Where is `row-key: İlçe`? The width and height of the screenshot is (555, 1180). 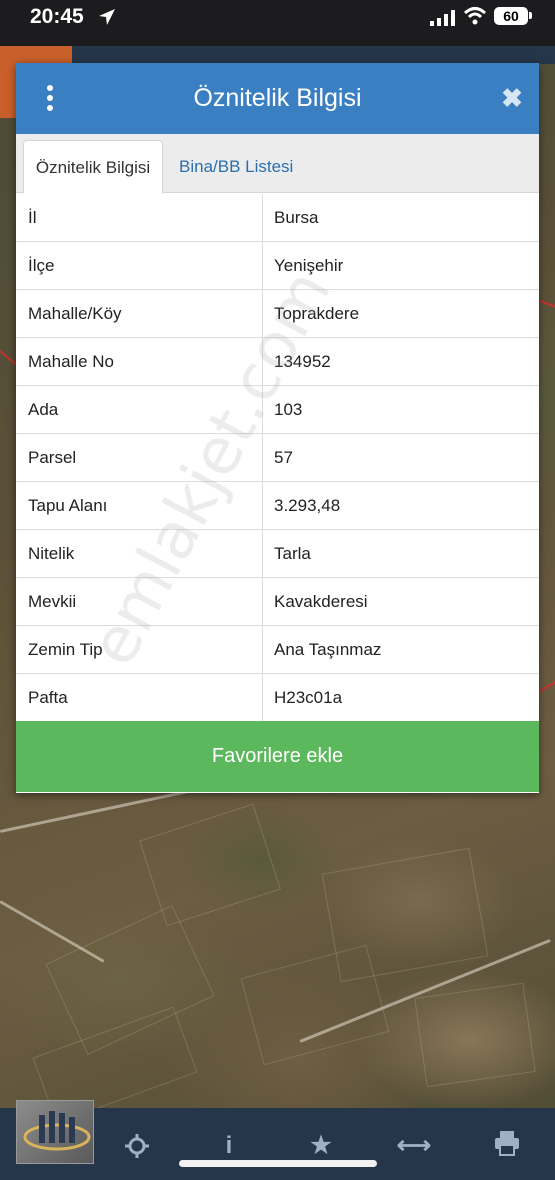
row-key: İlçe is located at coordinates (139, 265).